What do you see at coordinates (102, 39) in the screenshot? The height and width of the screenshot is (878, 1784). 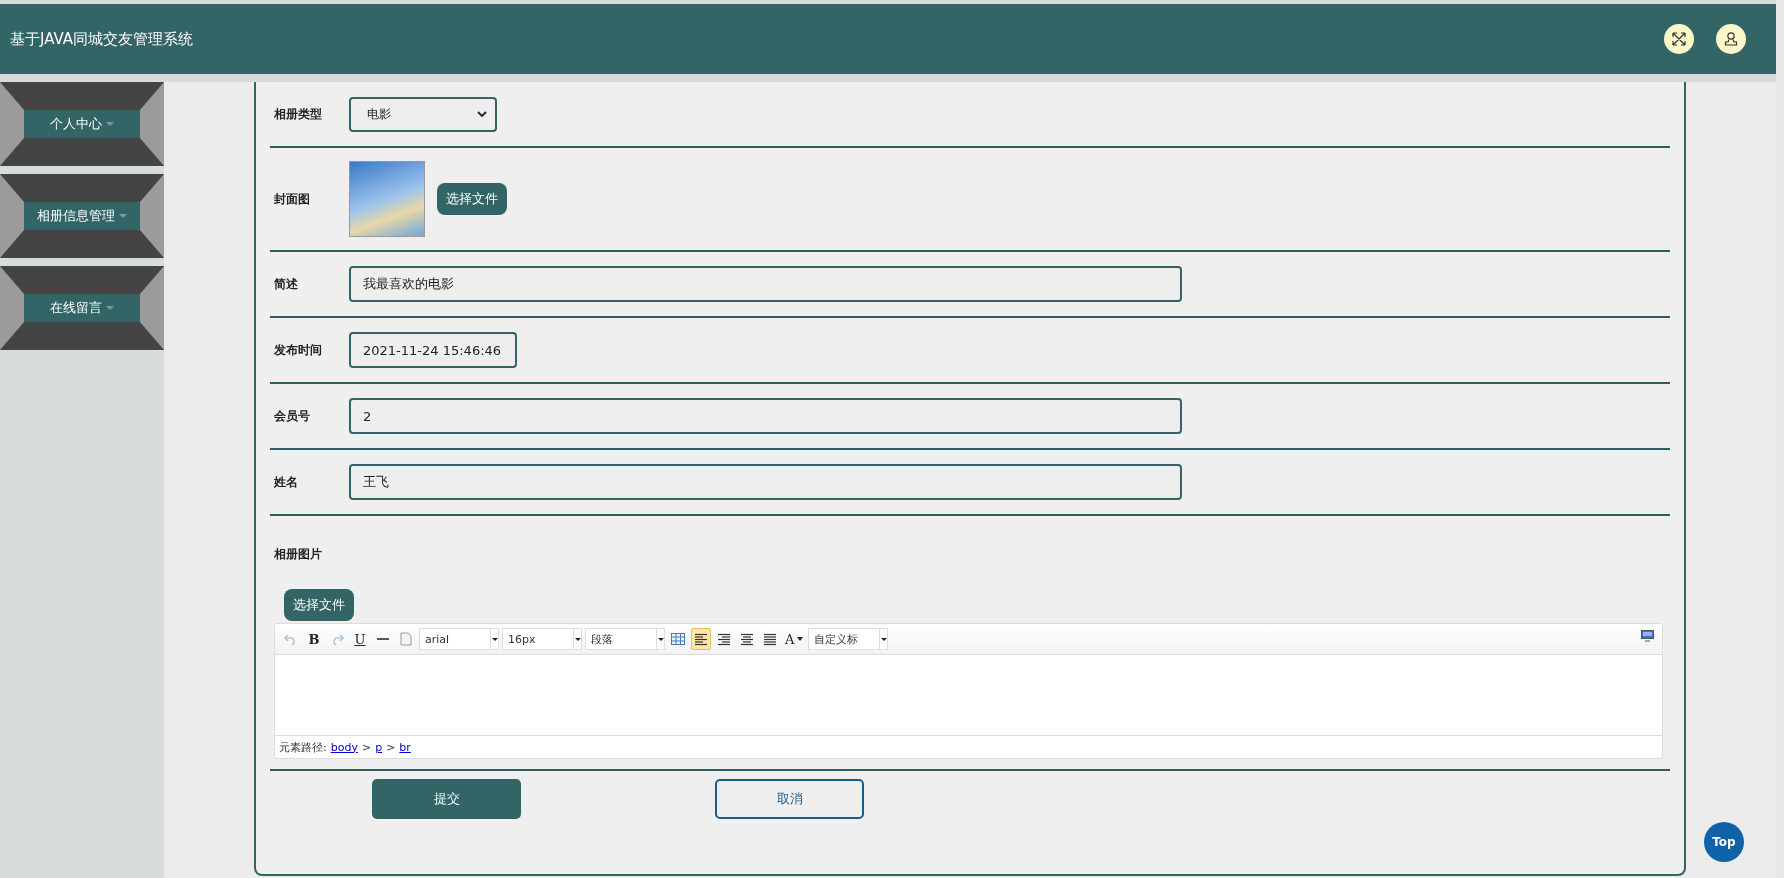 I see `app-title: 基于JAVA同城交友管理系统` at bounding box center [102, 39].